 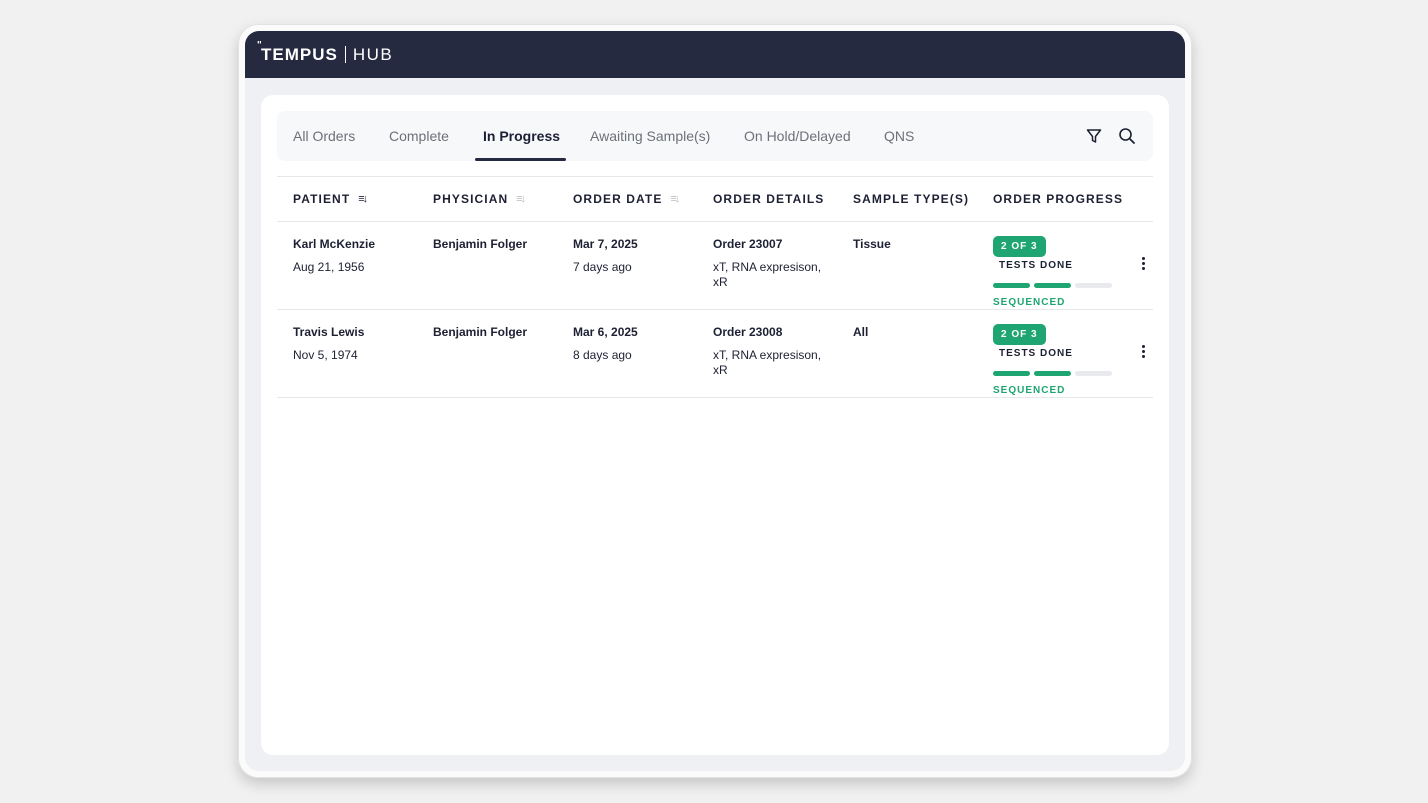 I want to click on order-details-cell: Order 23008 xT, RNA expresison, xR, so click(x=773, y=351).